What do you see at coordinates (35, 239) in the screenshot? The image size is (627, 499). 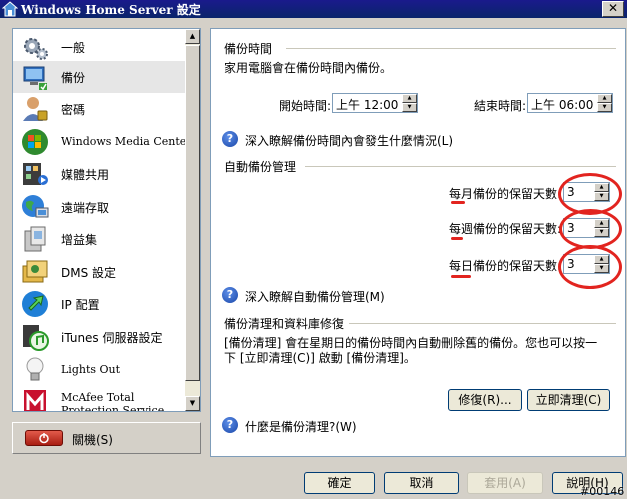 I see `add-ins-icon` at bounding box center [35, 239].